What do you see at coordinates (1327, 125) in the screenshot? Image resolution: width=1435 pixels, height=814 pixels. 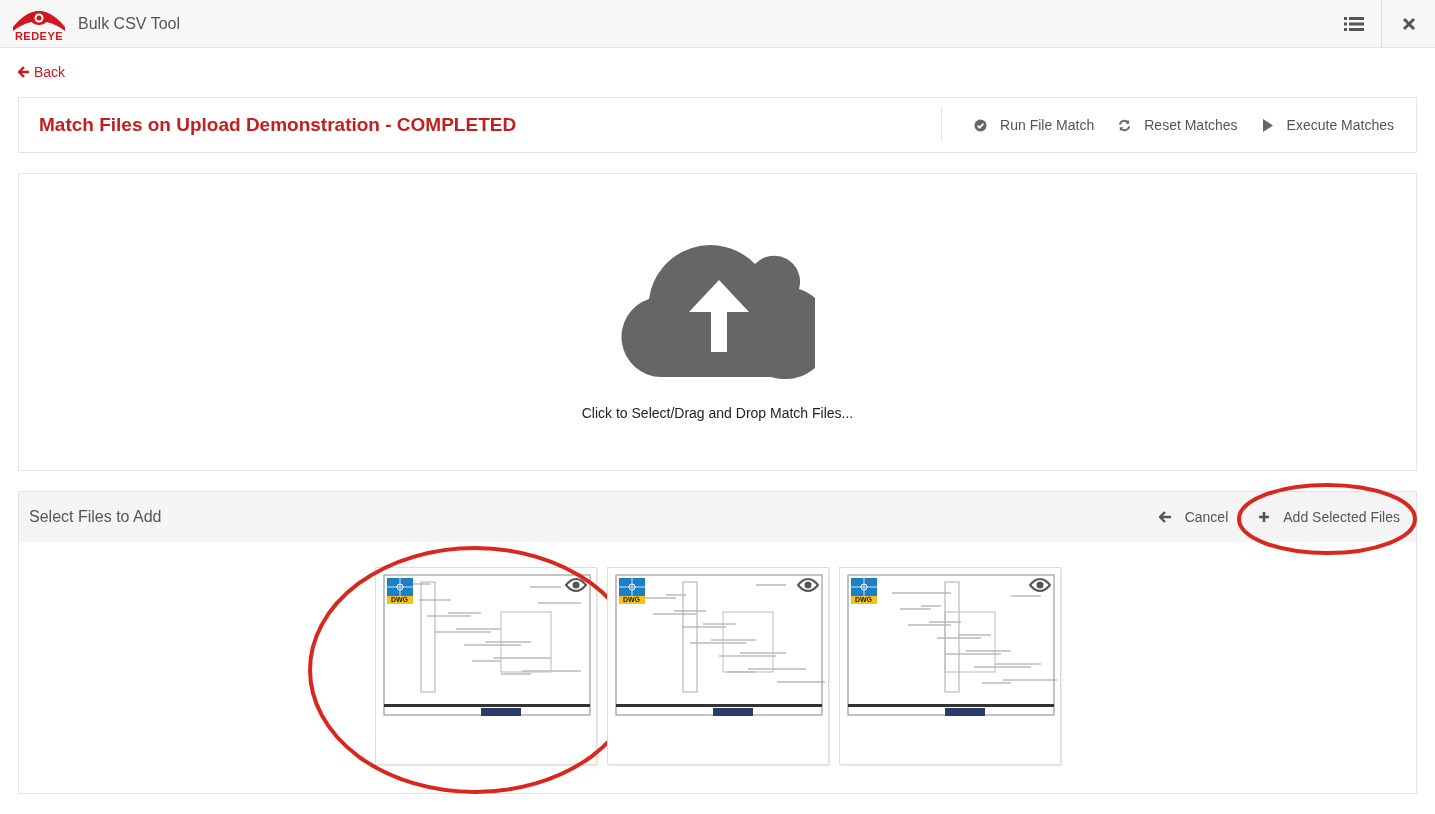 I see `action-button: Execute Matches` at bounding box center [1327, 125].